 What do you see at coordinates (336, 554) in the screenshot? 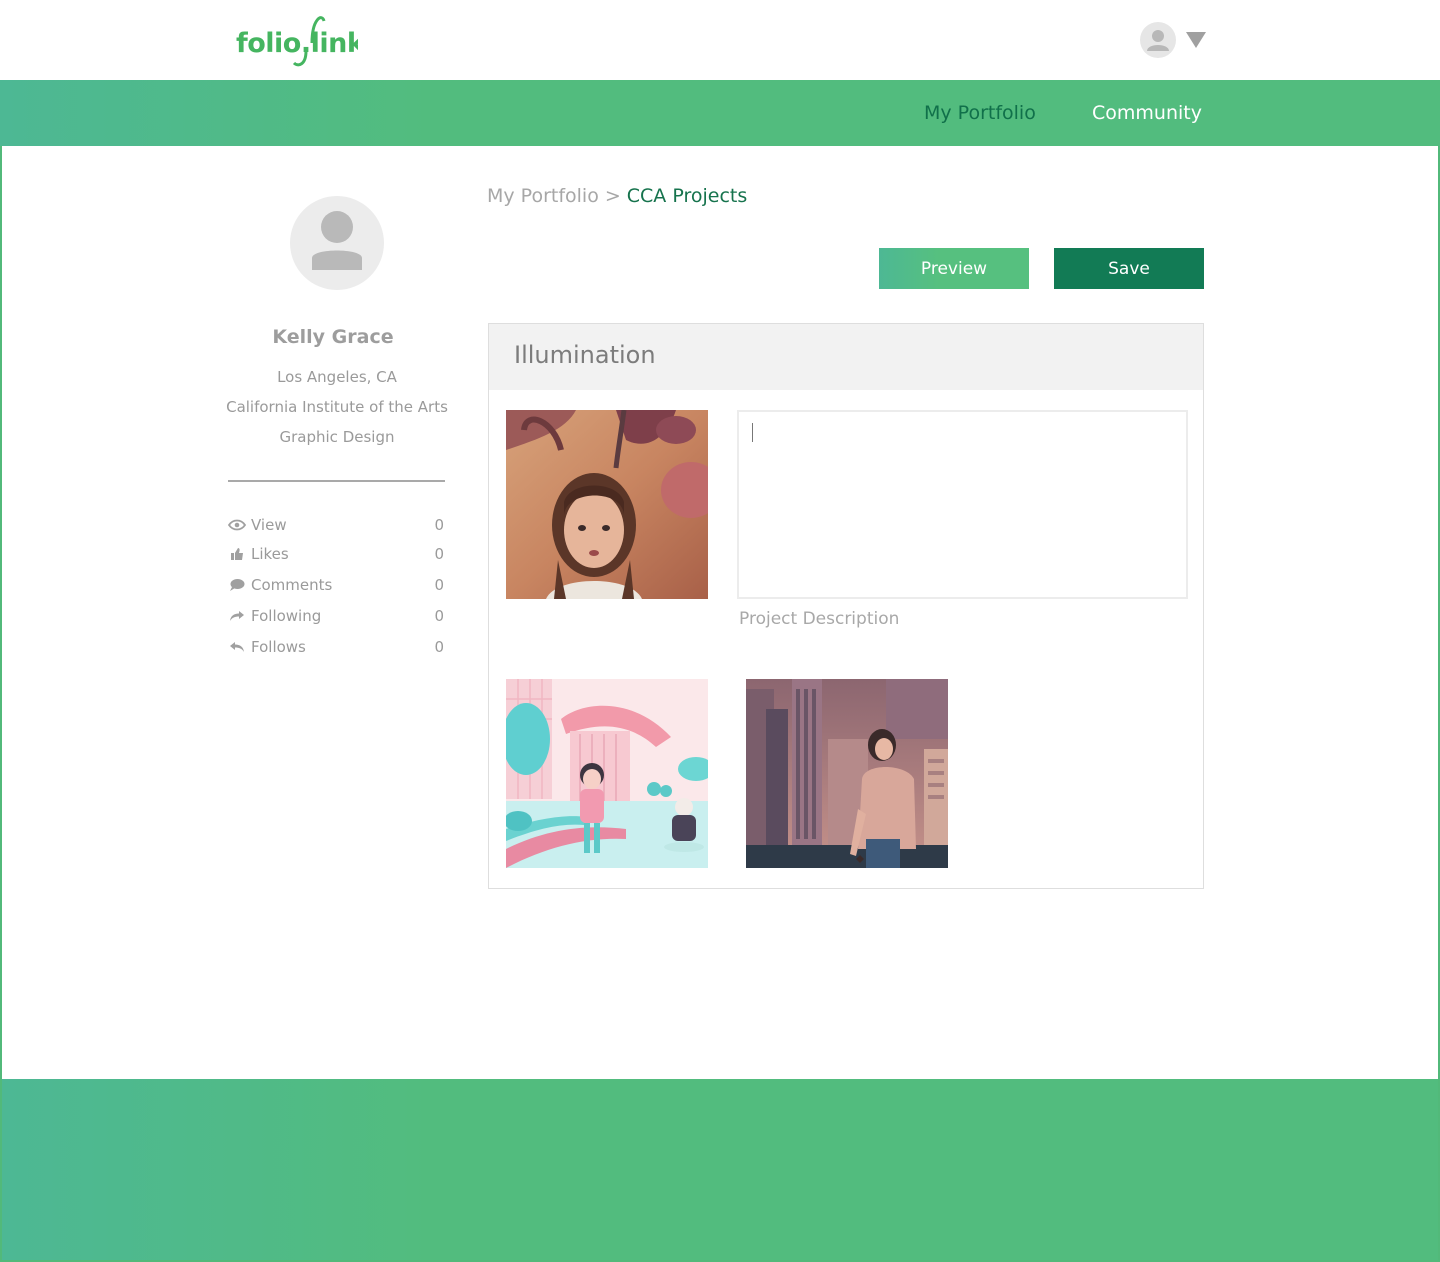
I see `stat-likes: Likes 0` at bounding box center [336, 554].